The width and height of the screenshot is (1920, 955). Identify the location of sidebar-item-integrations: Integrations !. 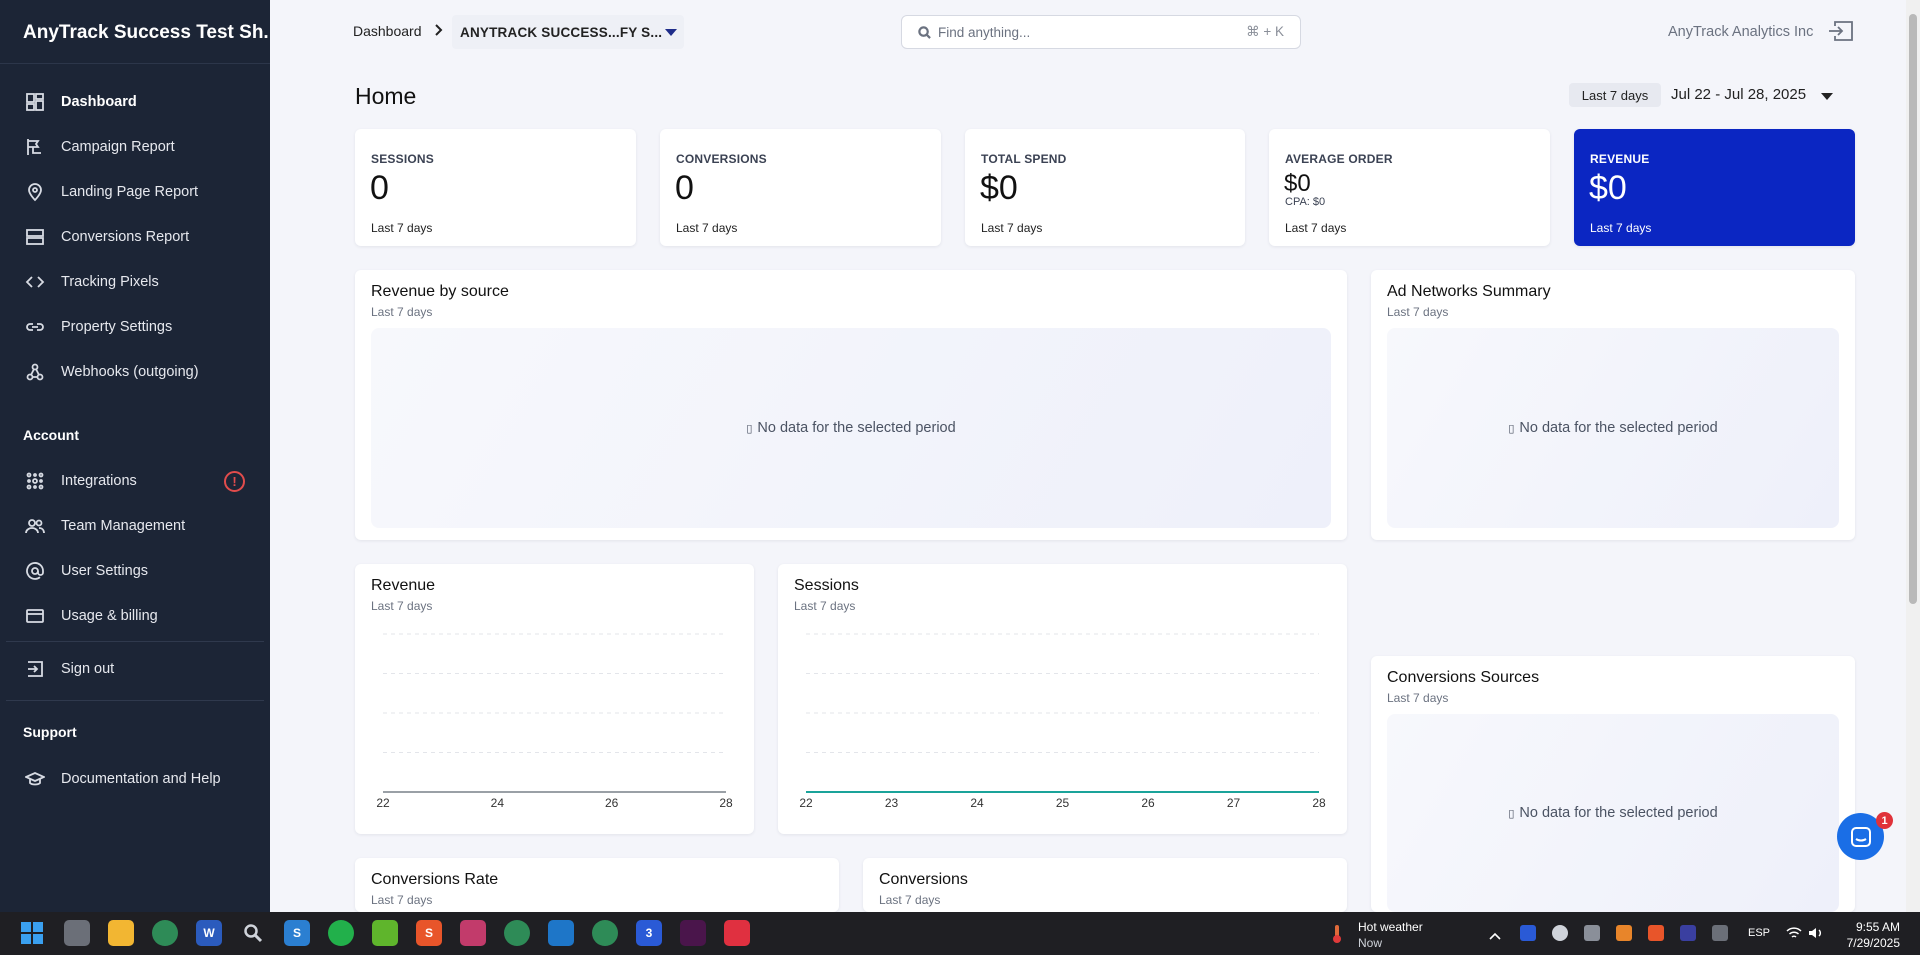
(135, 481).